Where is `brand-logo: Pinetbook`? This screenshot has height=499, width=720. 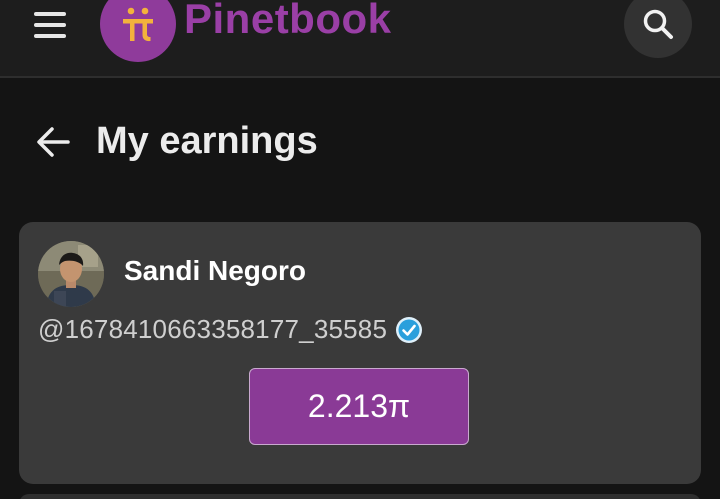
brand-logo: Pinetbook is located at coordinates (246, 31).